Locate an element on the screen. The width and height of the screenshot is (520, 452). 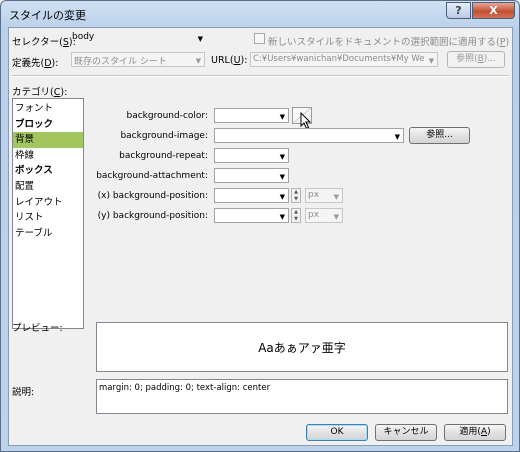
ok-button: OK is located at coordinates (337, 432).